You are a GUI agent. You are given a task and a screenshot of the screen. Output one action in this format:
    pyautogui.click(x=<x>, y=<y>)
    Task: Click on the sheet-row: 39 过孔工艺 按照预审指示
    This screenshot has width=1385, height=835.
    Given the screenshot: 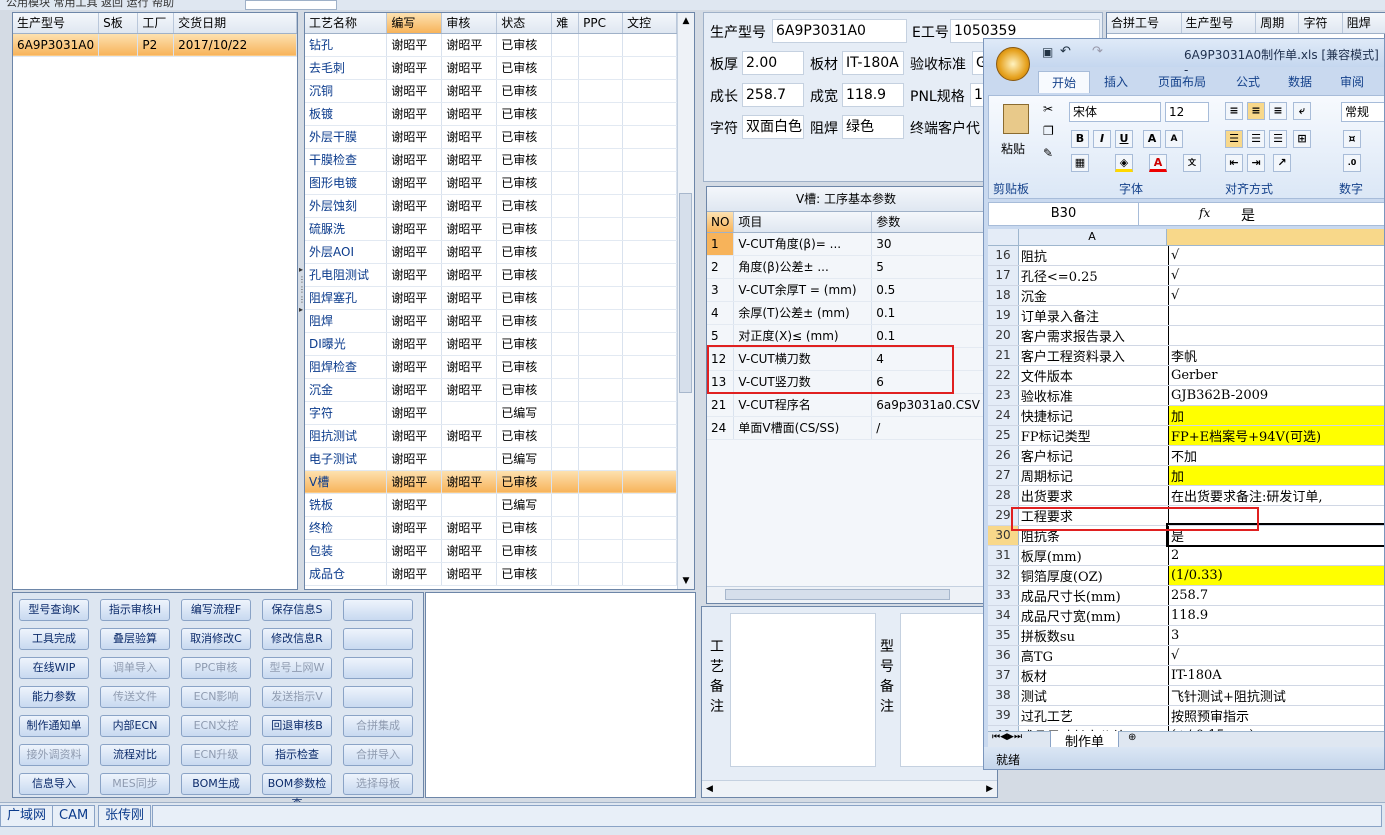 What is the action you would take?
    pyautogui.click(x=1186, y=715)
    